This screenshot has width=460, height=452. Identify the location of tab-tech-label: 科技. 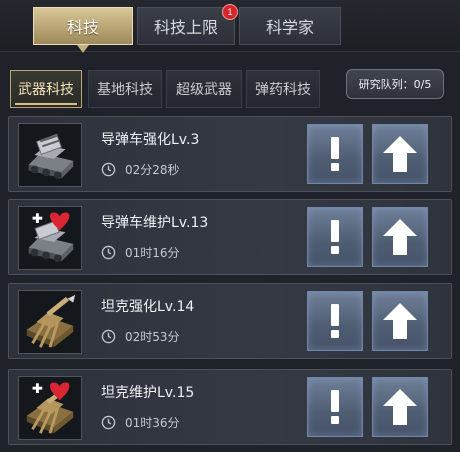
(82, 27).